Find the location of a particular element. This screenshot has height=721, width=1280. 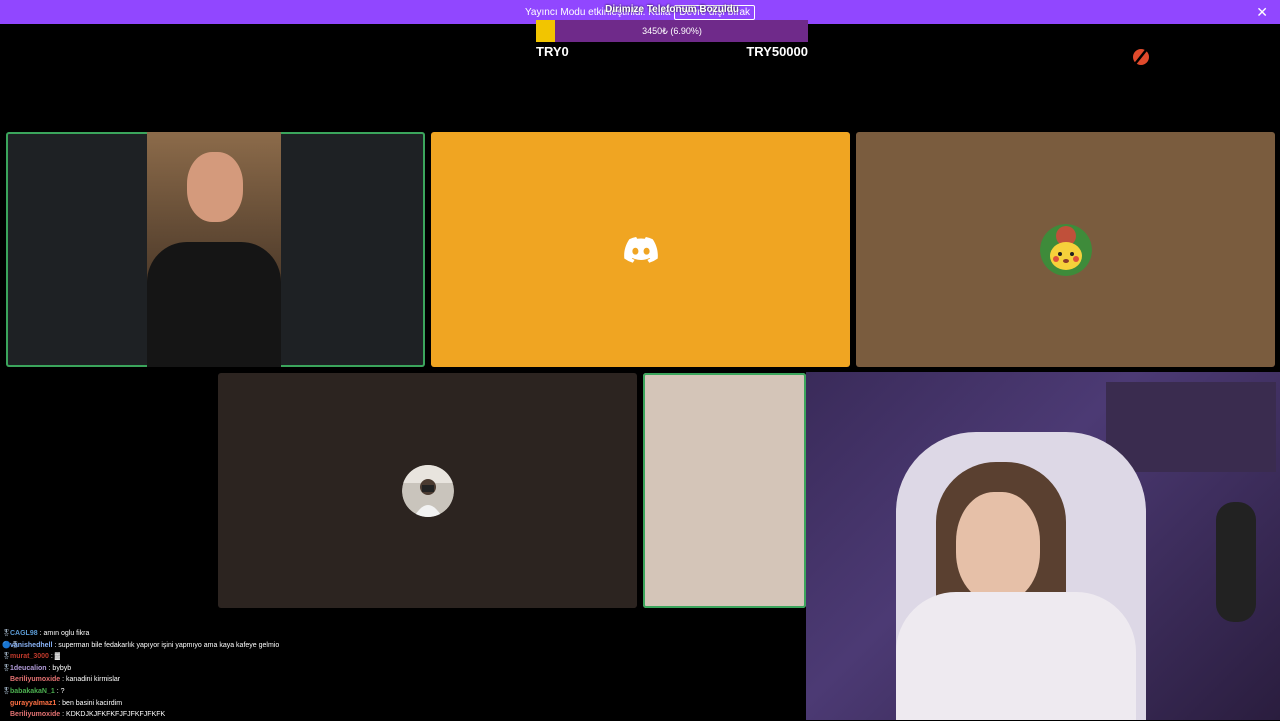

goal-progress-text: 3450₺ (6.90%) is located at coordinates (672, 31).